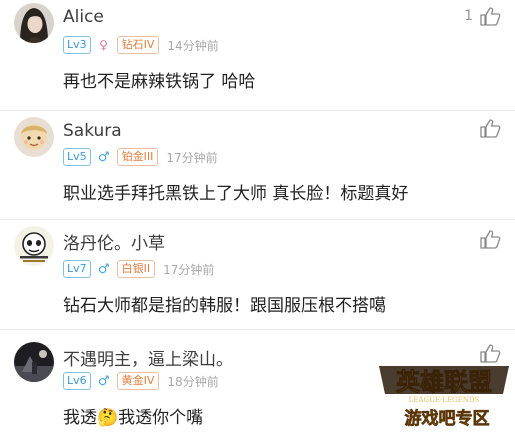 The height and width of the screenshot is (434, 515). I want to click on level-badge: Lv7, so click(77, 269).